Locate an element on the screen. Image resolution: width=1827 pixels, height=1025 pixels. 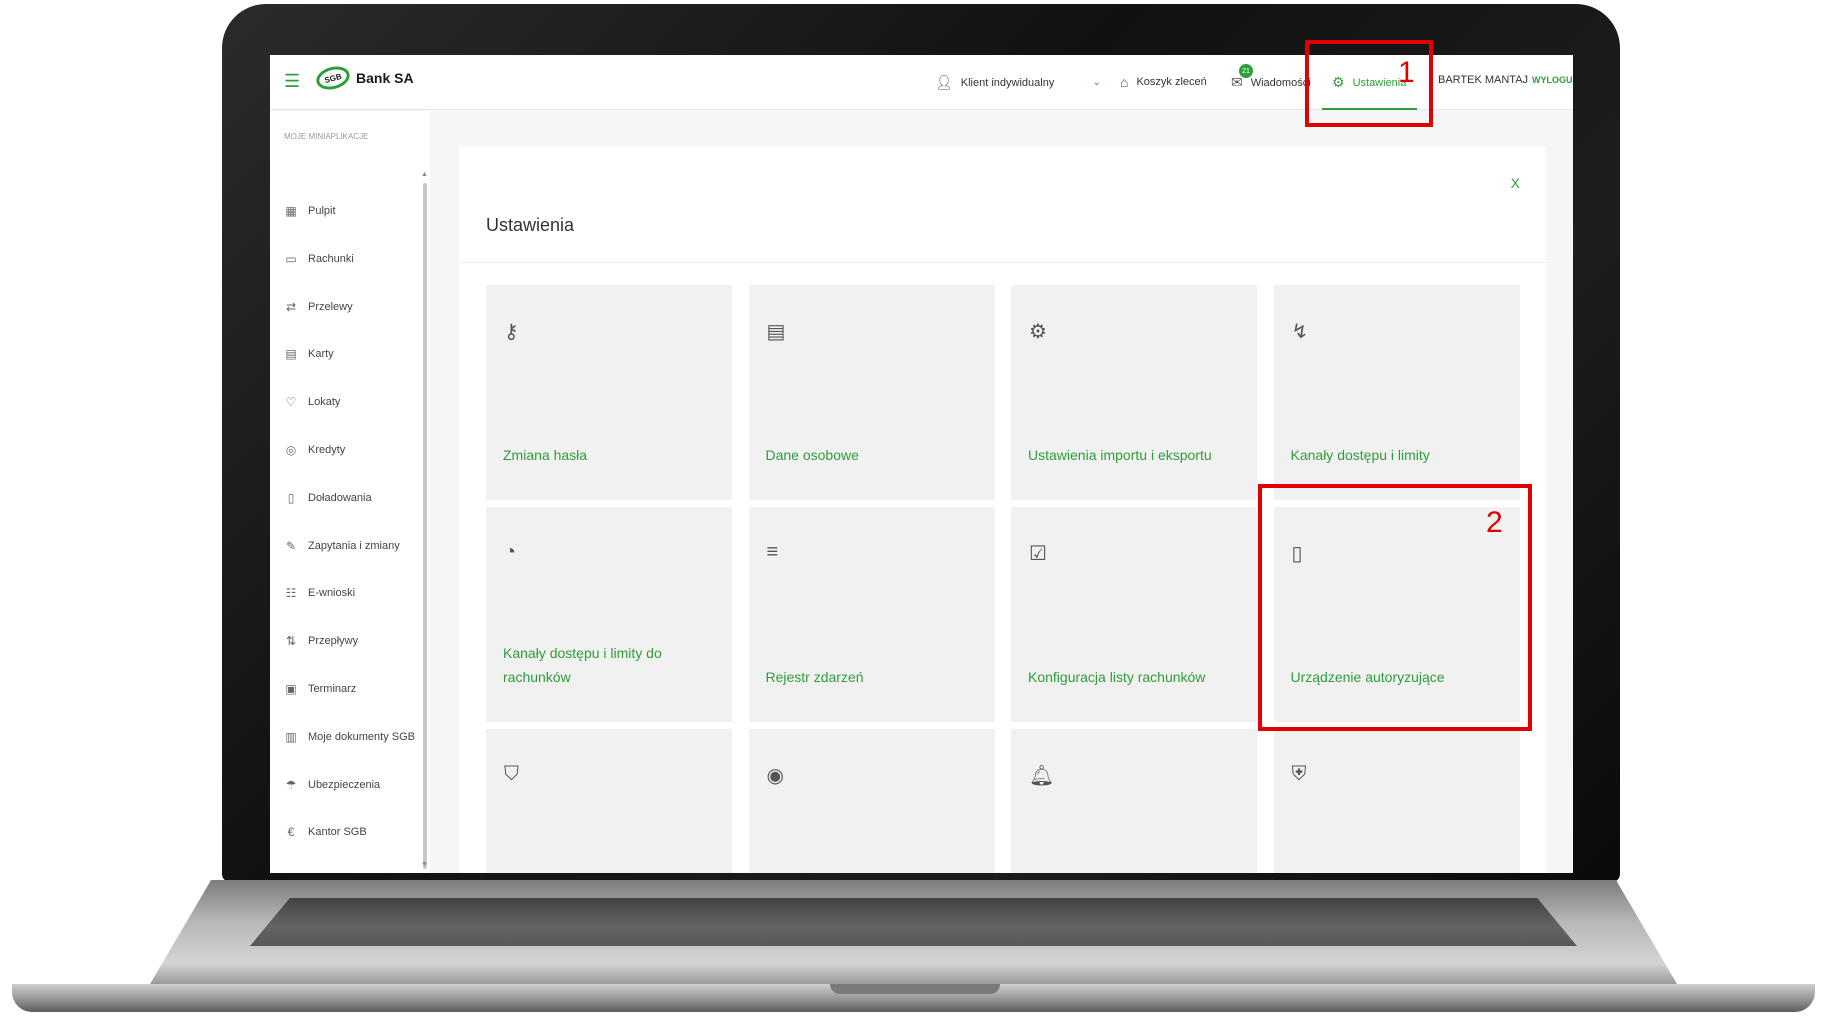
client-type-label: Klient indywidualny is located at coordinates (1007, 82).